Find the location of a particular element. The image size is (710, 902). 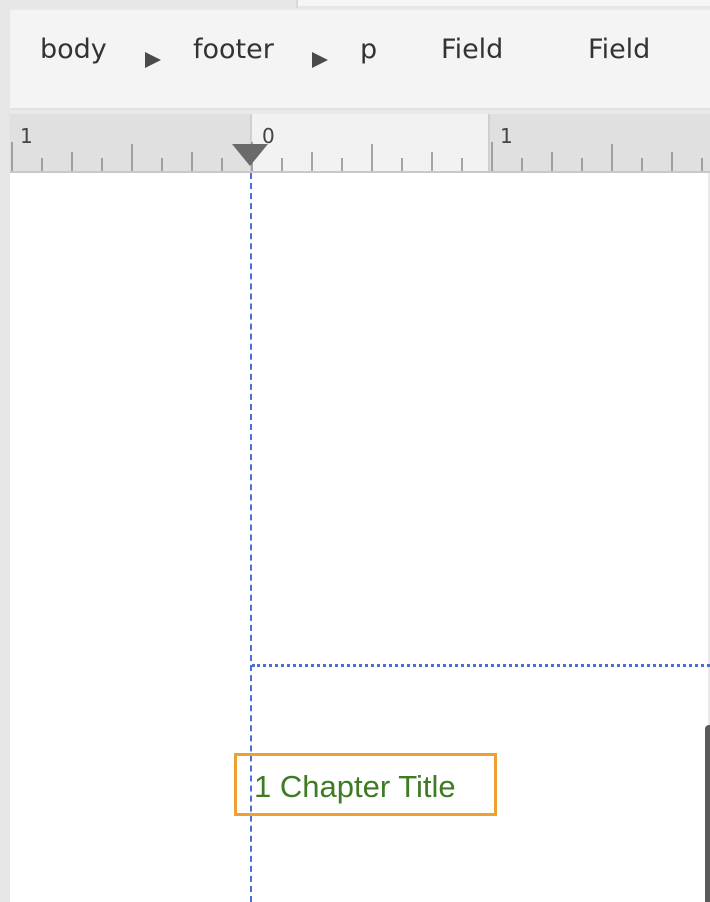

horizontal-ruler: 1 0 1 is located at coordinates (360, 143).